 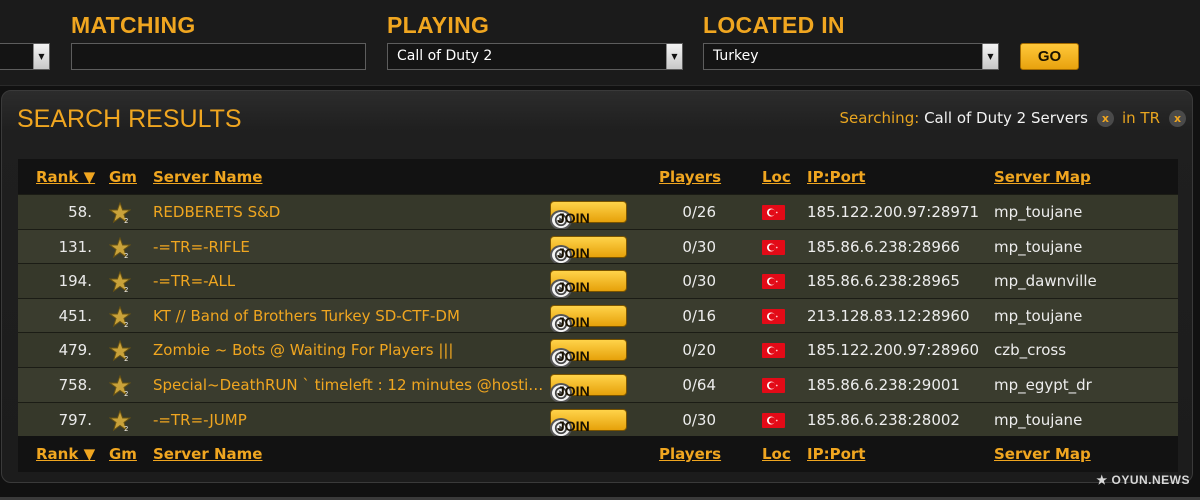 What do you see at coordinates (1049, 56) in the screenshot?
I see `go-button: GO` at bounding box center [1049, 56].